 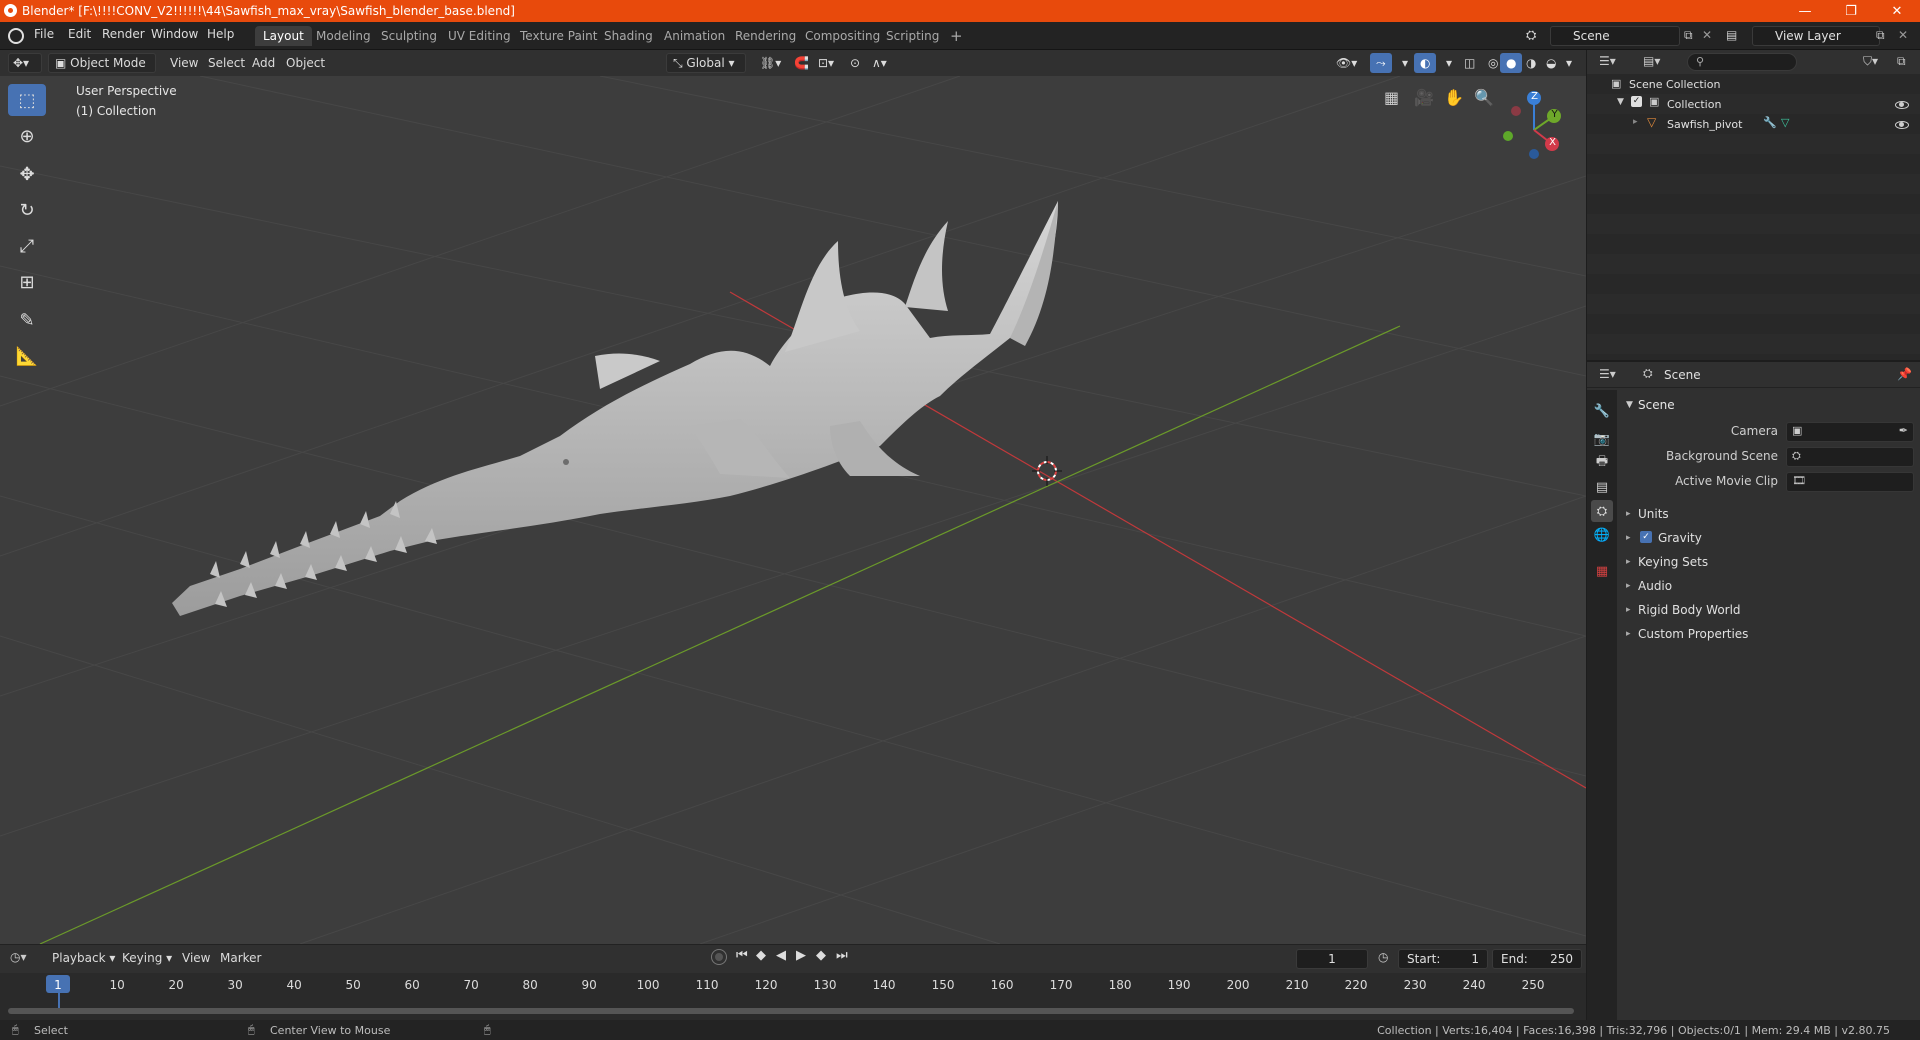 I want to click on end-frame-field: End: 250, so click(x=1537, y=959).